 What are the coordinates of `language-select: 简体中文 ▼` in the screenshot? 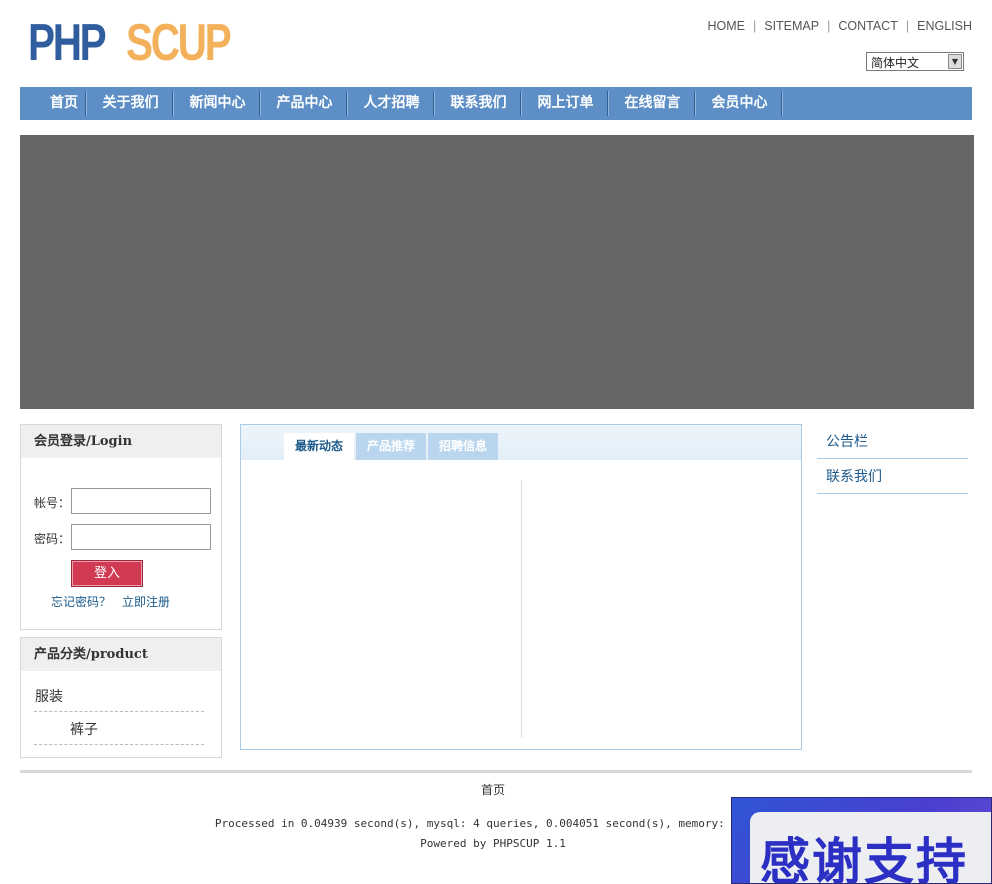 It's located at (915, 61).